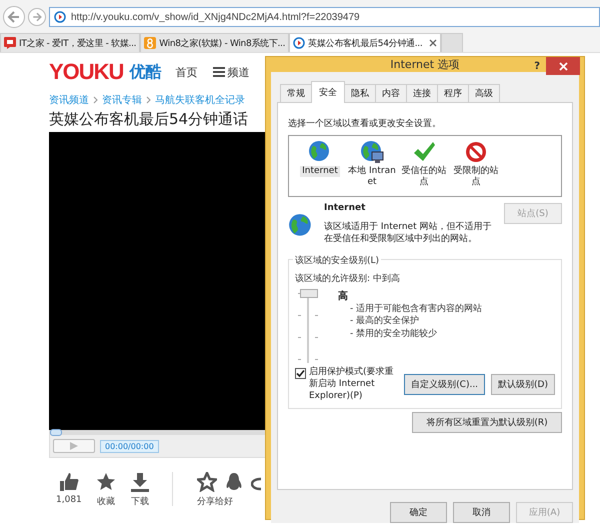 Image resolution: width=600 pixels, height=527 pixels. I want to click on level-name: 高, so click(343, 296).